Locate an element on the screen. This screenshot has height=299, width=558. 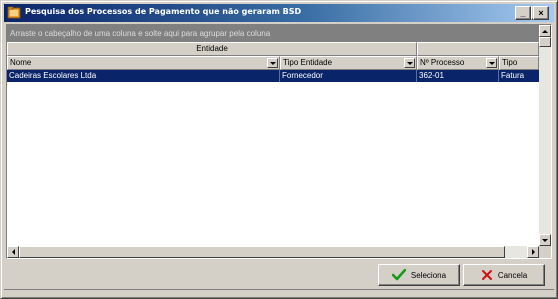
cancela-button: Cancela is located at coordinates (504, 275).